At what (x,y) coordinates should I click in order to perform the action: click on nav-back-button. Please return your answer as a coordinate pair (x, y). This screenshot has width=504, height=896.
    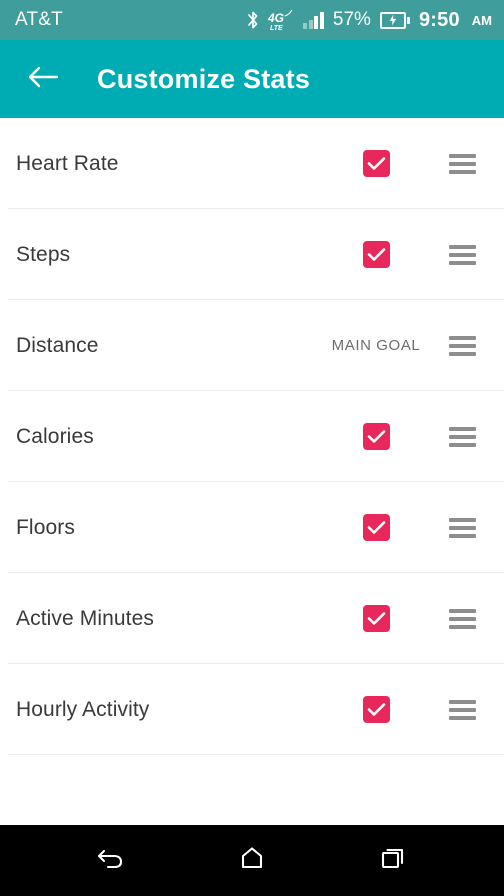
    Looking at the image, I should click on (111, 861).